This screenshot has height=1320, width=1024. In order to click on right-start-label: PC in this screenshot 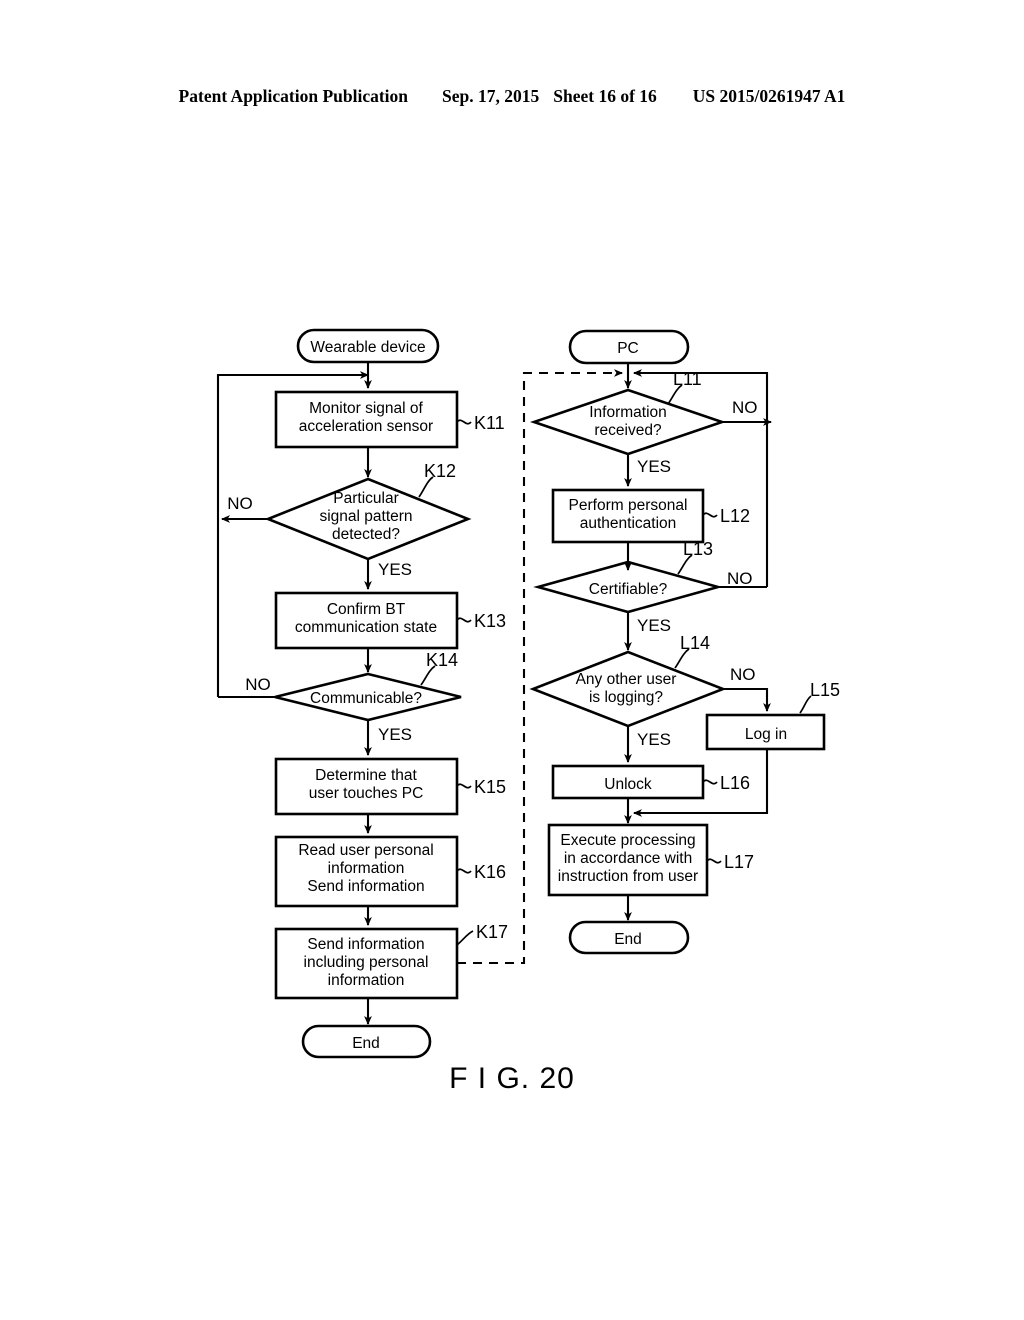, I will do `click(628, 348)`.